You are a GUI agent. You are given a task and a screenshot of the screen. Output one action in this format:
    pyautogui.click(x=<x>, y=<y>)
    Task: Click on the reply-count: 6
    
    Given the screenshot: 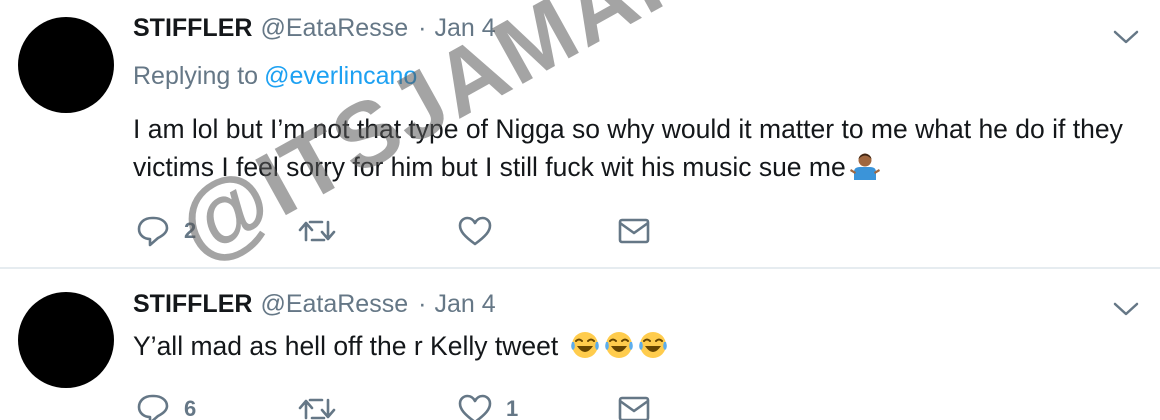 What is the action you would take?
    pyautogui.click(x=190, y=408)
    